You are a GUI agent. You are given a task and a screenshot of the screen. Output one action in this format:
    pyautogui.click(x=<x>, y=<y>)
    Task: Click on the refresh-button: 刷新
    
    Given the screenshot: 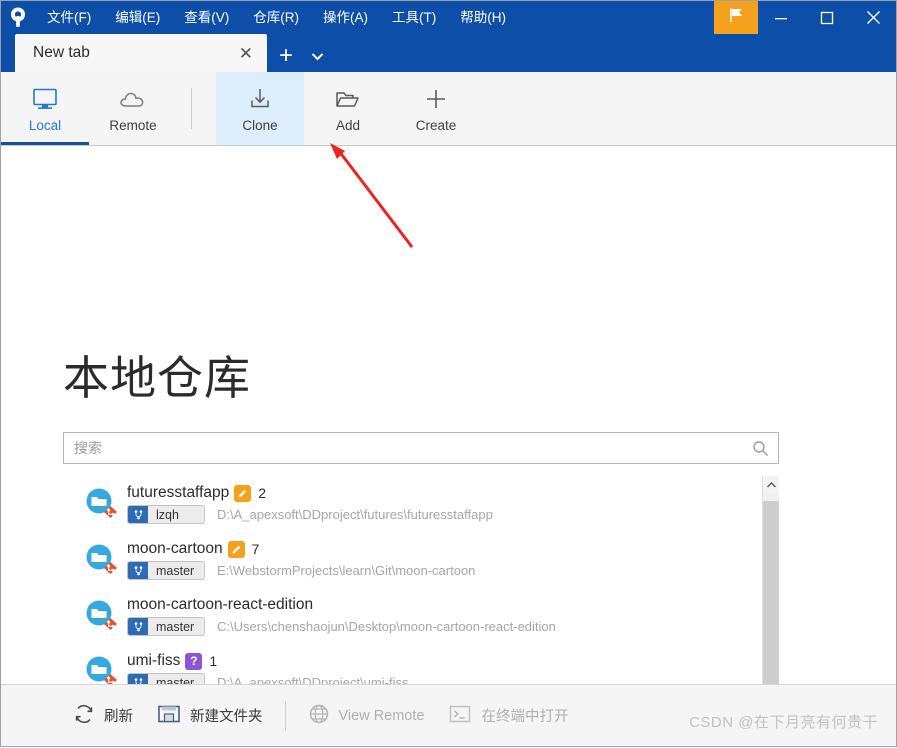 What is the action you would take?
    pyautogui.click(x=103, y=716)
    